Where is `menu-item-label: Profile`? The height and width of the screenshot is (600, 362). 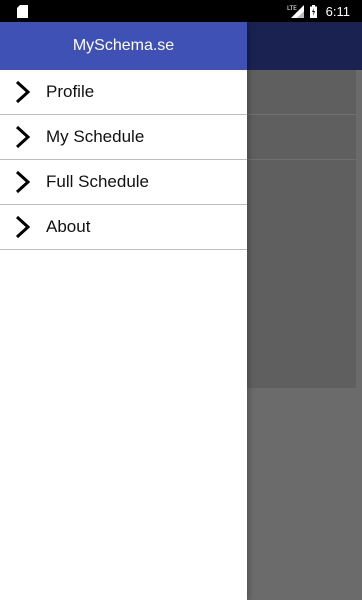 menu-item-label: Profile is located at coordinates (70, 91).